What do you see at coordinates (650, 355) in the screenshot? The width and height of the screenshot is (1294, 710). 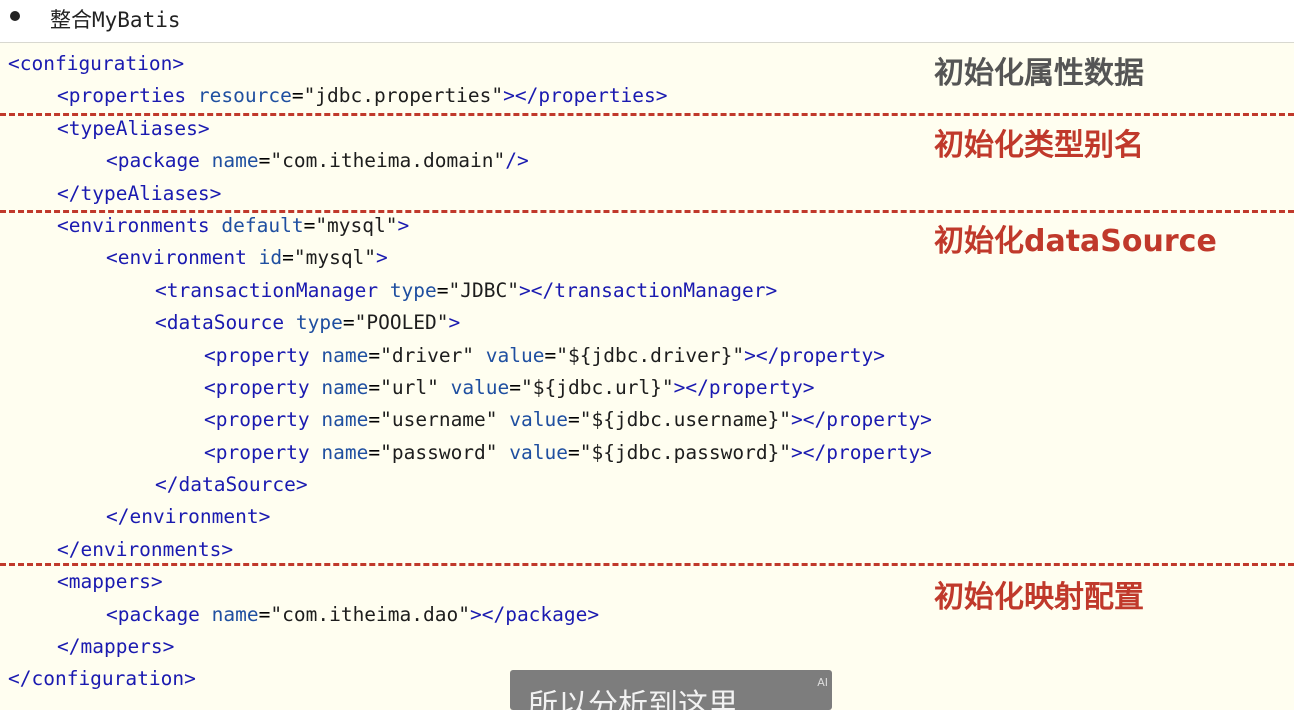 I see `code-token: "${jdbc.driver}"` at bounding box center [650, 355].